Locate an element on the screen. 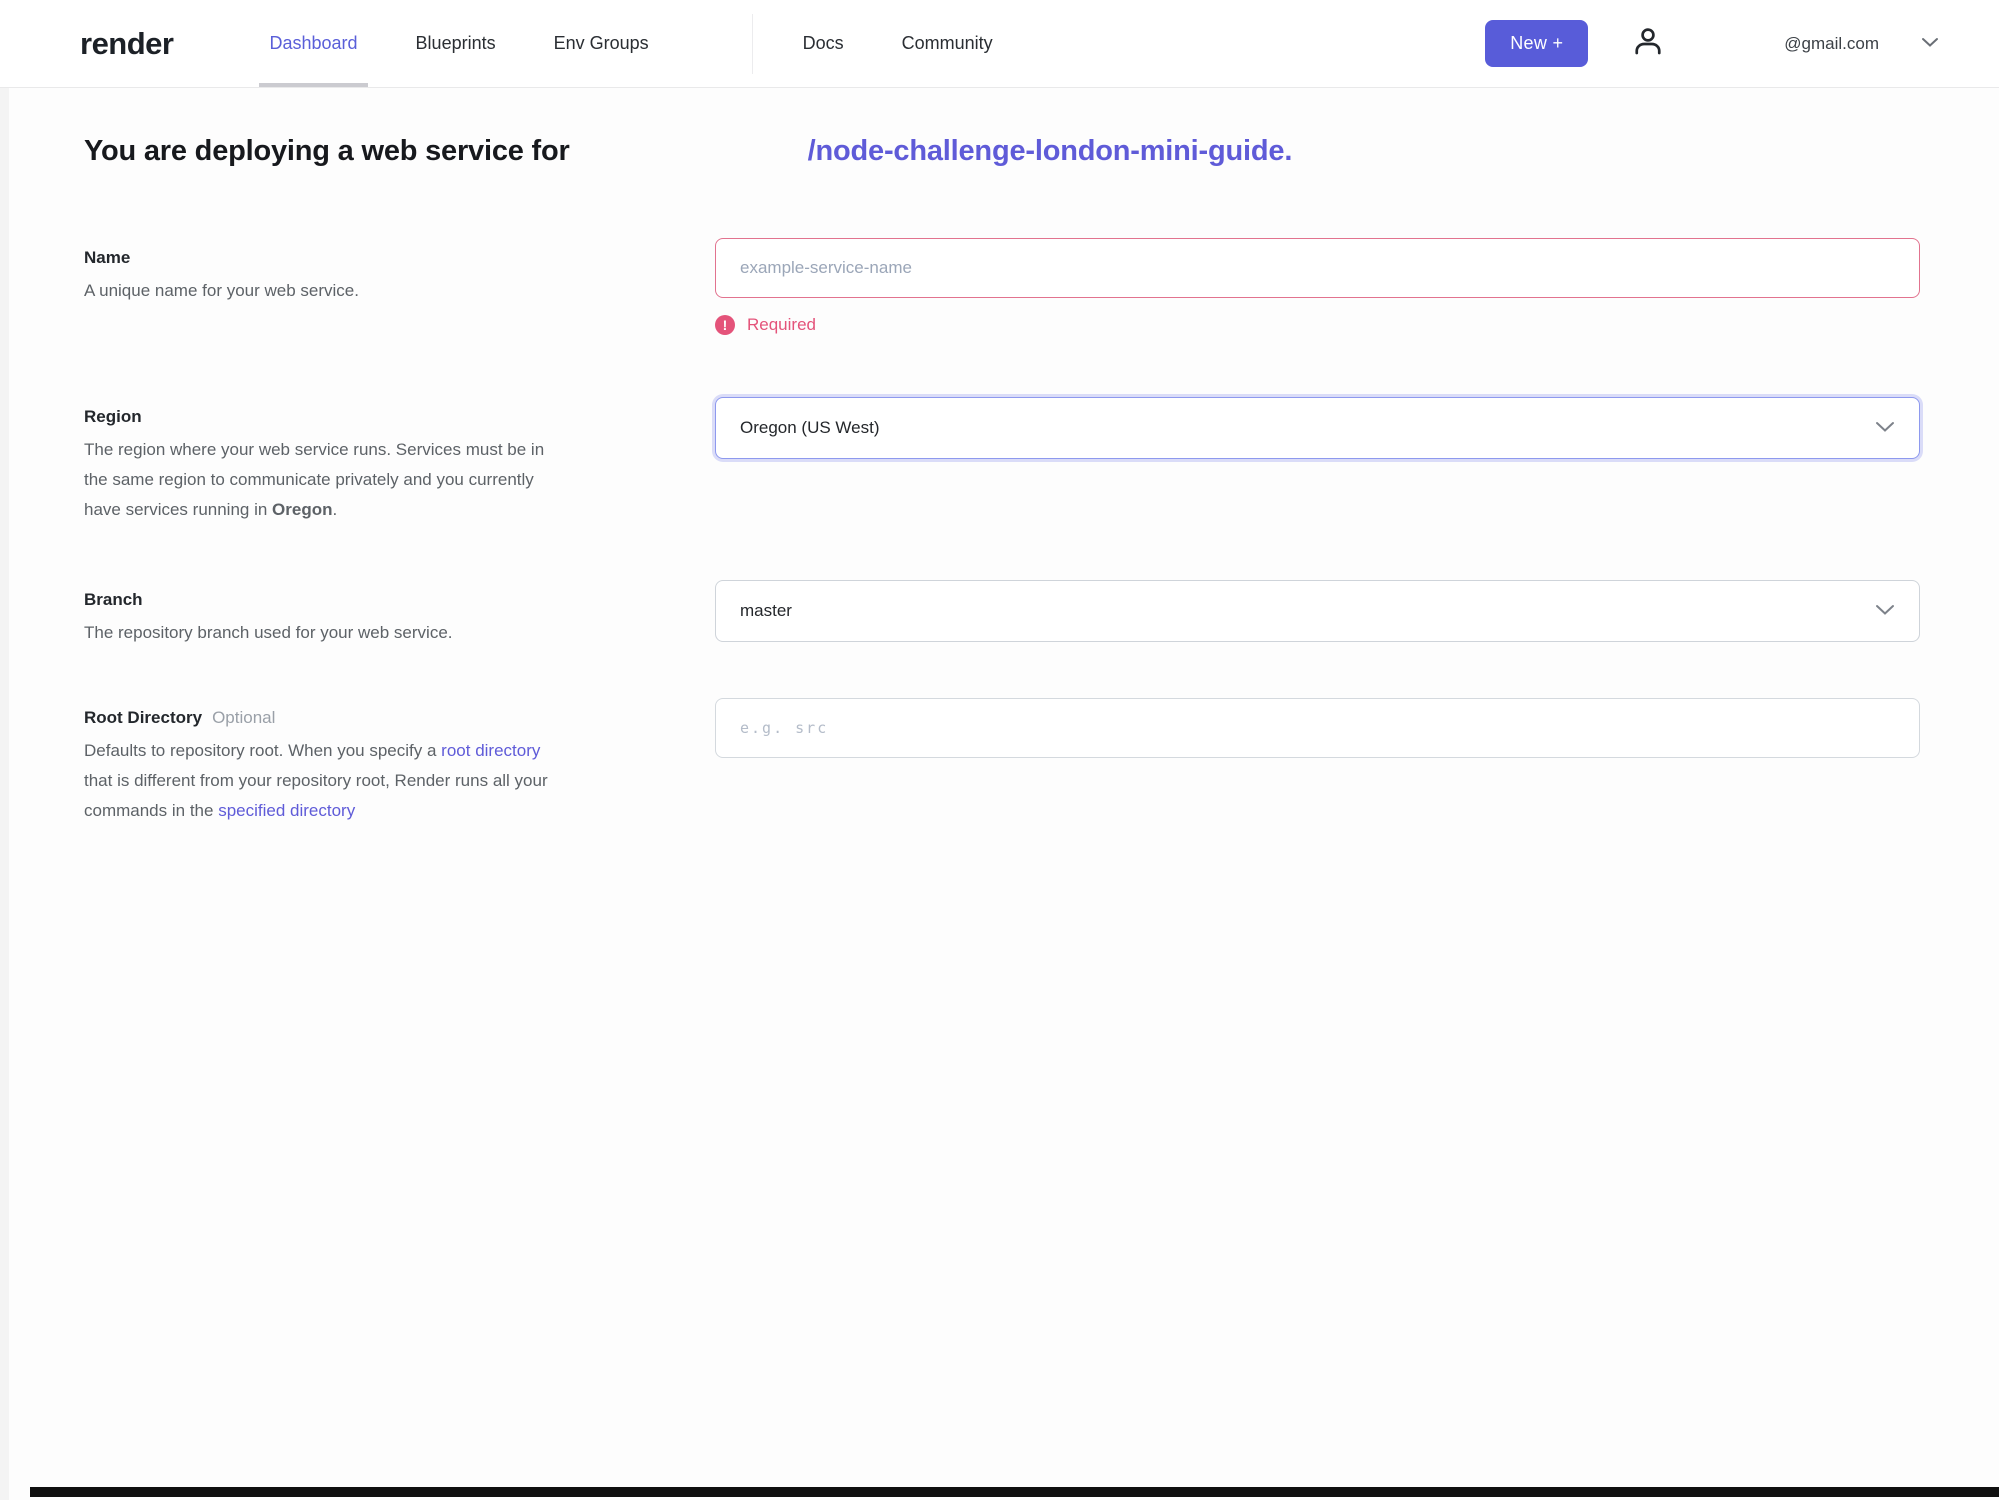 This screenshot has height=1500, width=1999. nav-item-env-groups-label: Env Groups is located at coordinates (601, 43).